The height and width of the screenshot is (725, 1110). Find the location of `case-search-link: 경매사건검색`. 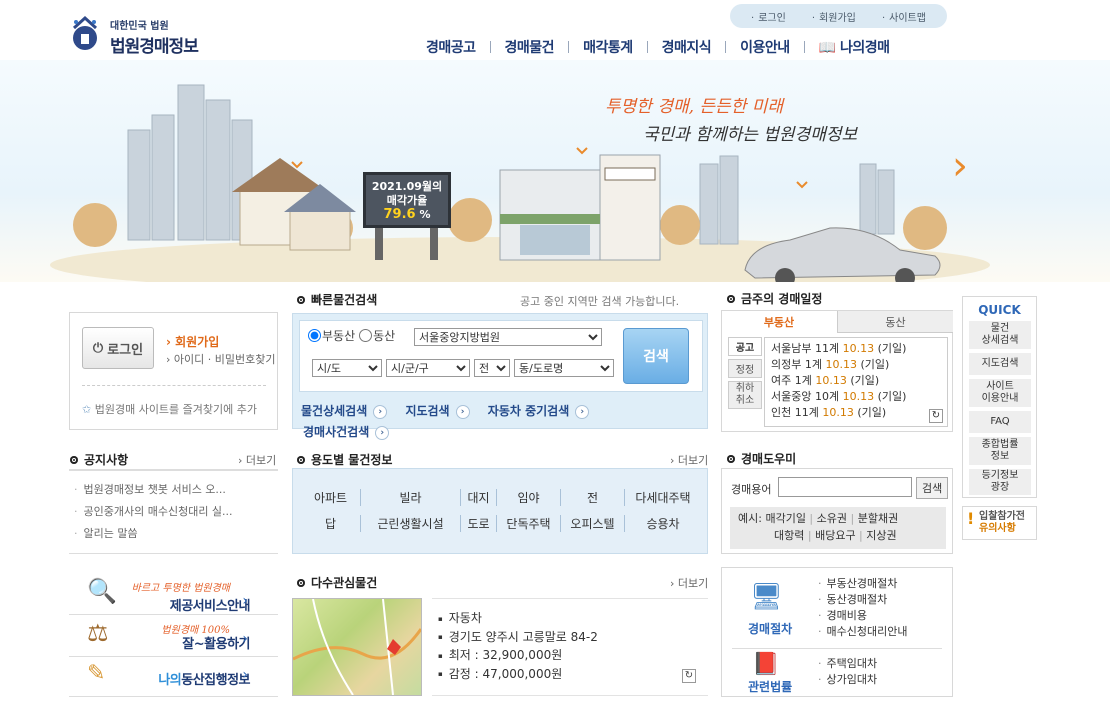

case-search-link: 경매사건검색 is located at coordinates (336, 432).